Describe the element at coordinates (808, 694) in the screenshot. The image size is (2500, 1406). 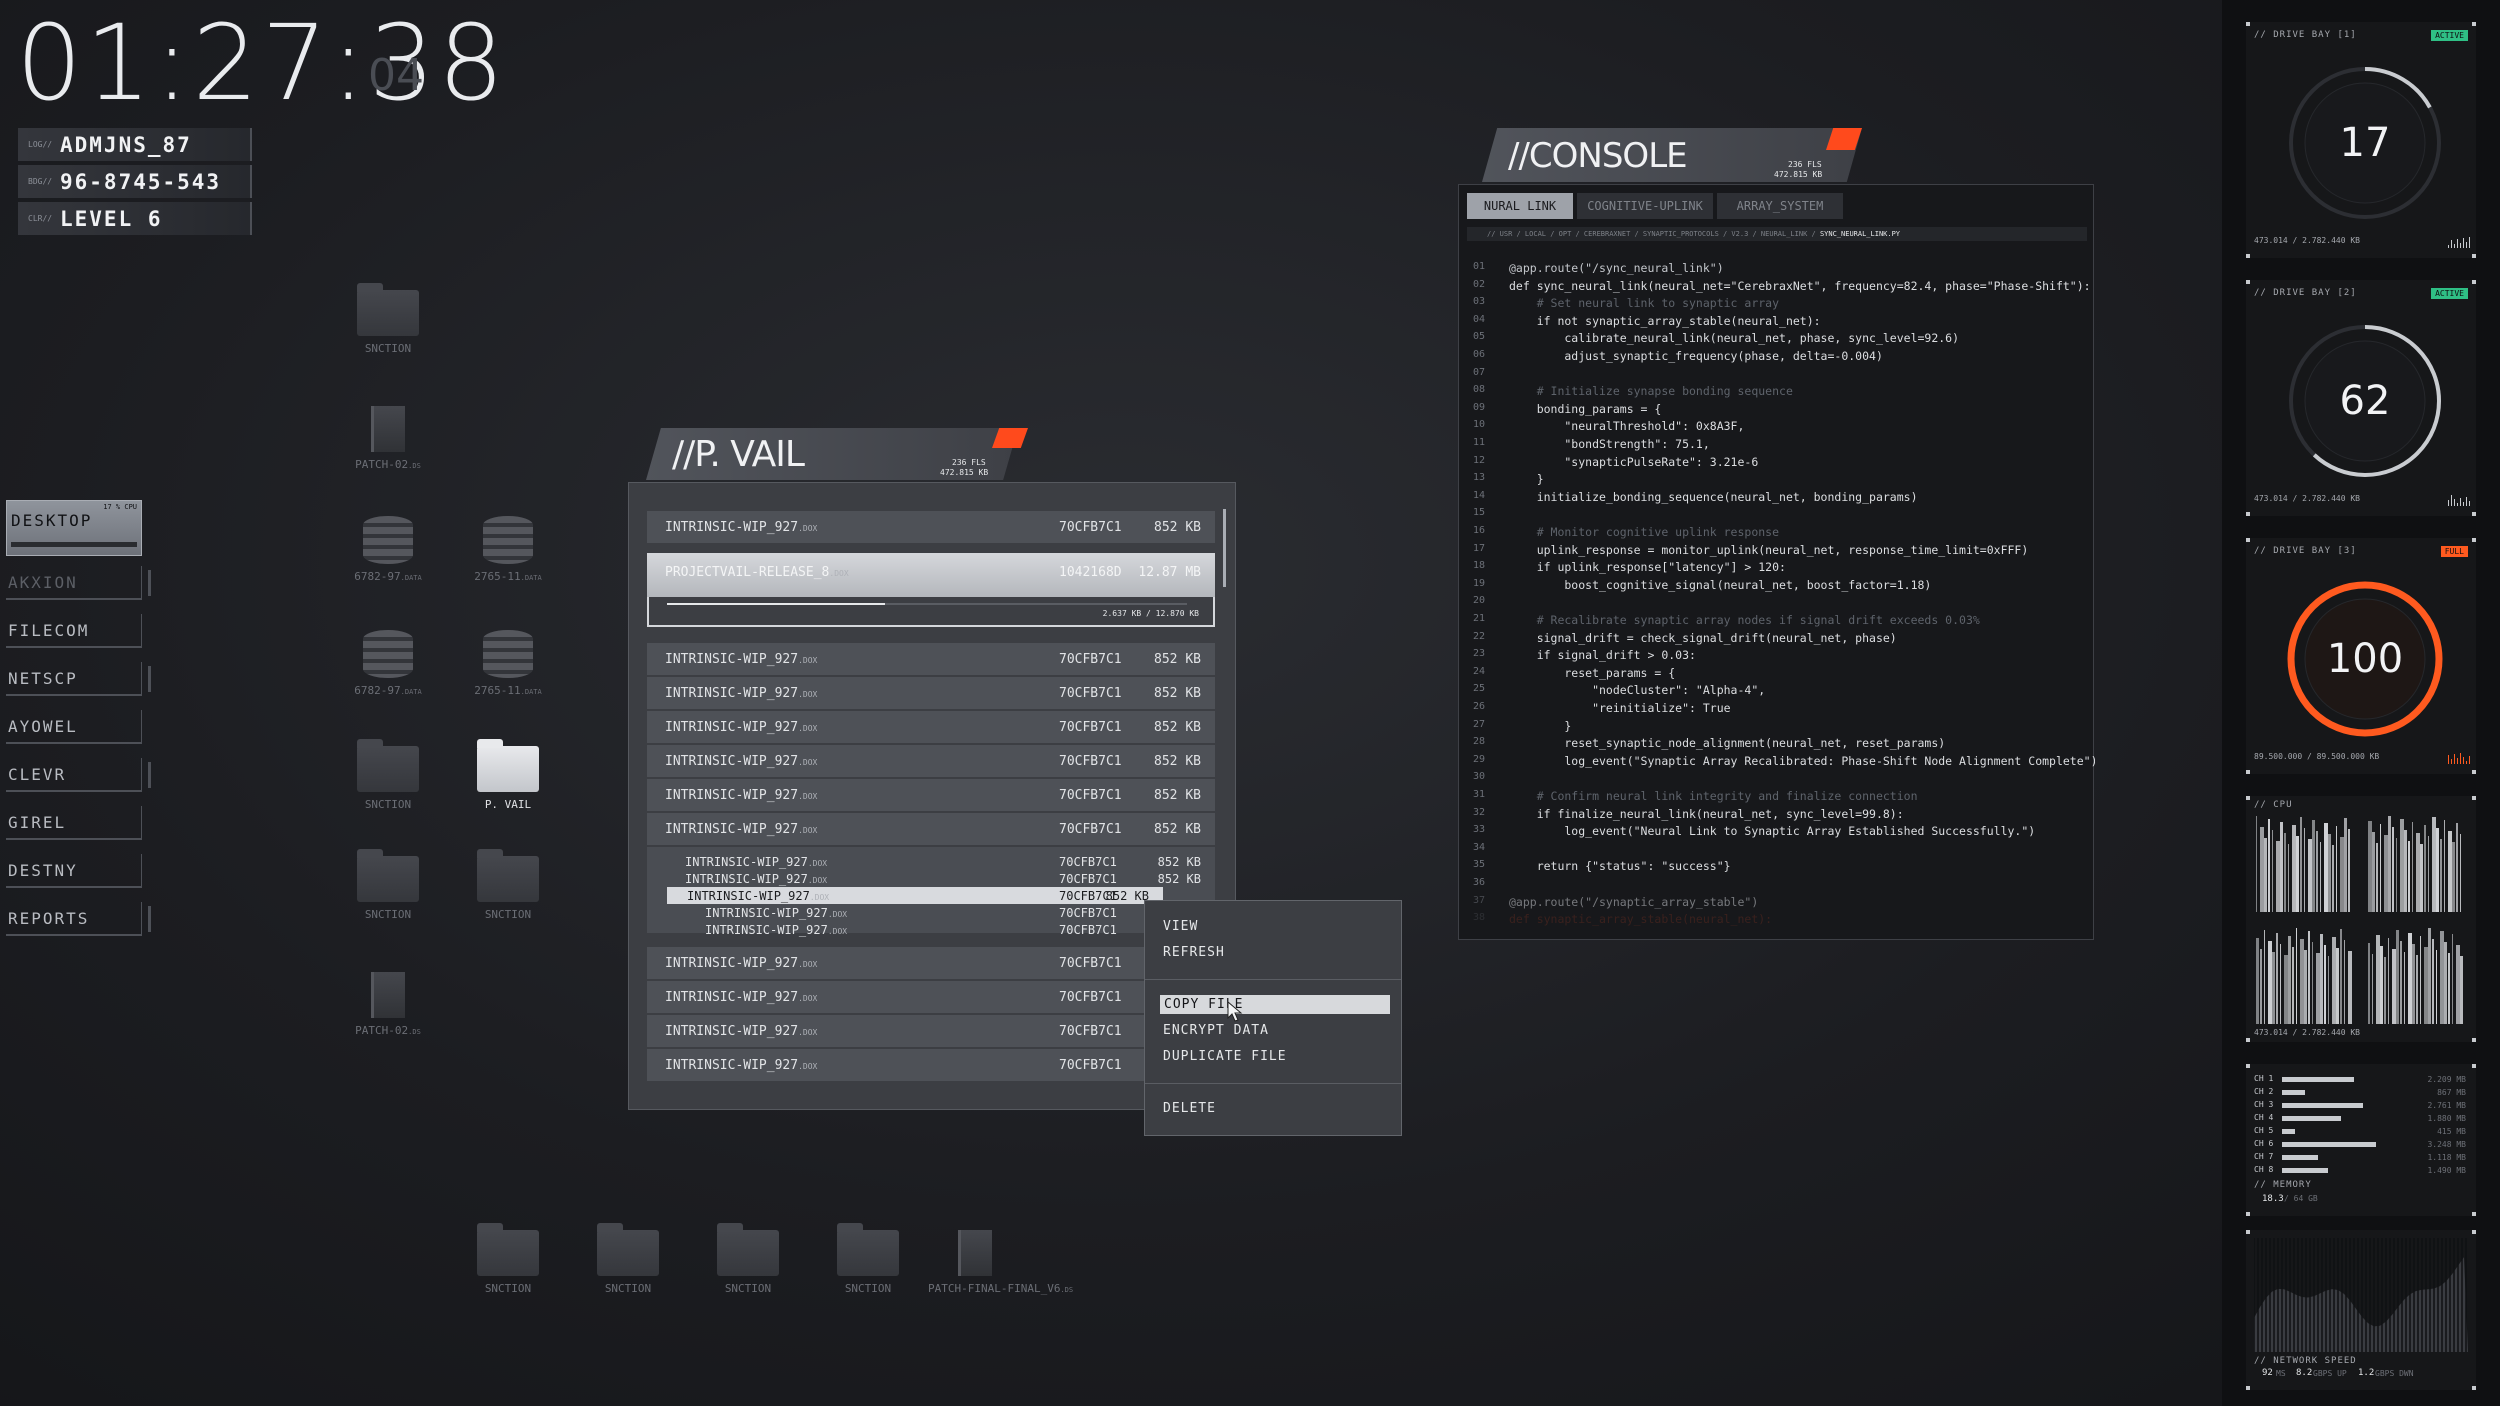
I see `file-ext: .DOX` at that location.